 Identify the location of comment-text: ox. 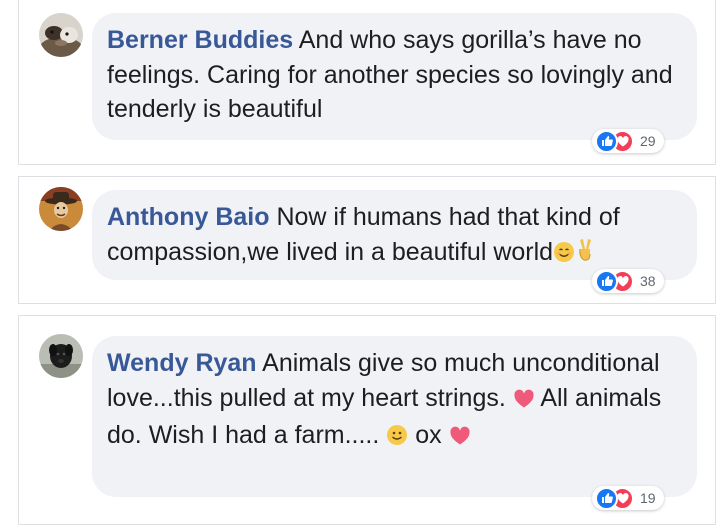
(428, 435).